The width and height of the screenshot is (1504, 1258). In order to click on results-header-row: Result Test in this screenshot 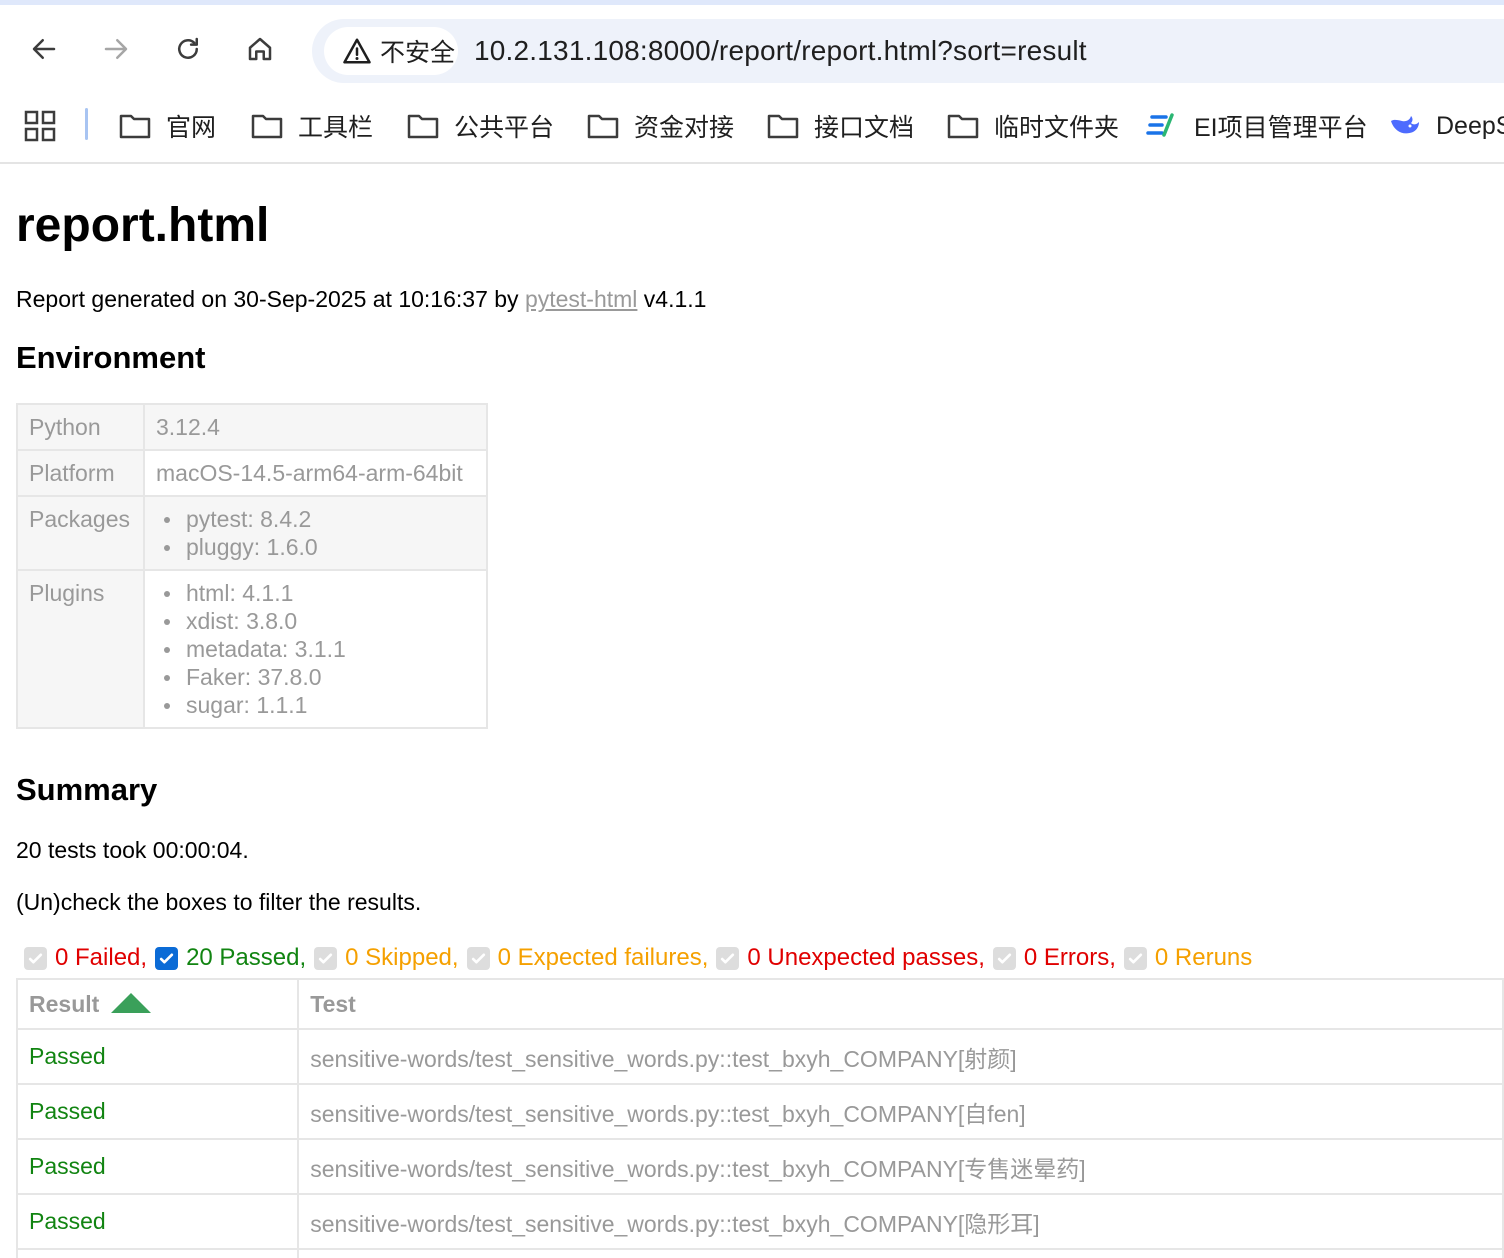, I will do `click(759, 1004)`.